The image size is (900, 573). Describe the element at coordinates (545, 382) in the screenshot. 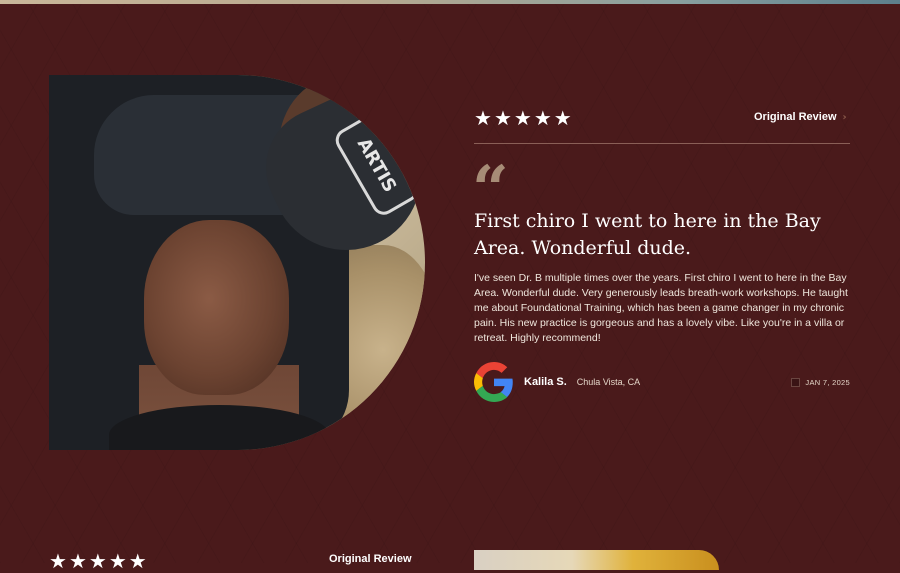

I see `author-name: Kalila S.` at that location.